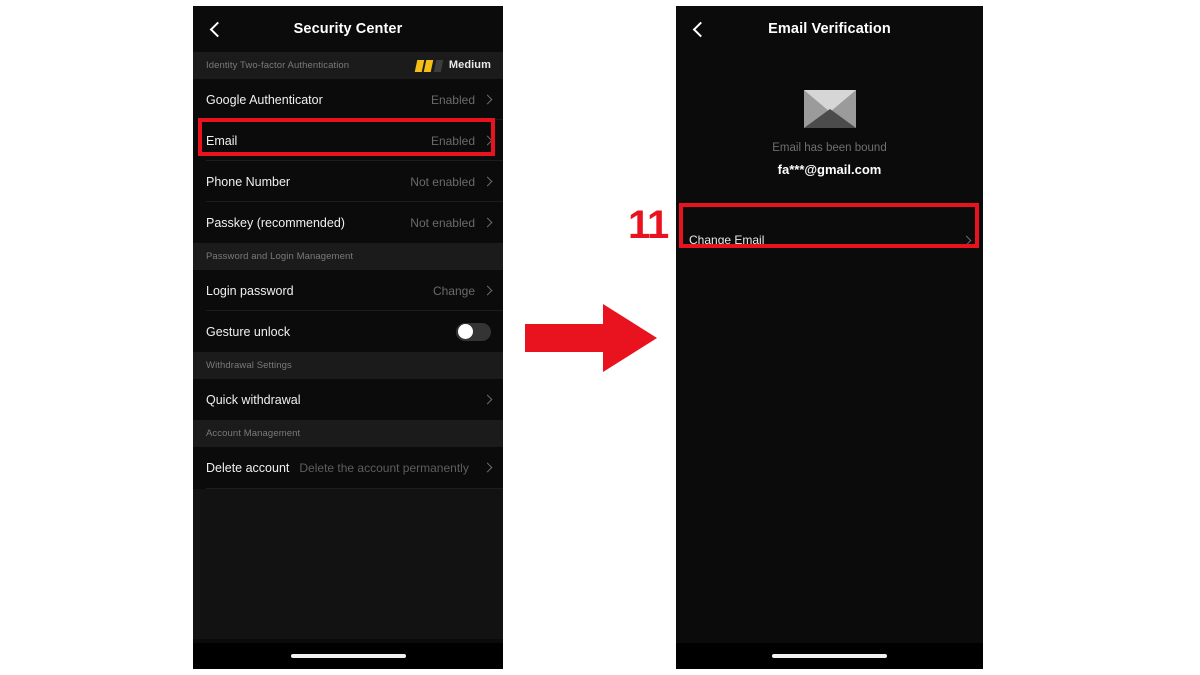  What do you see at coordinates (253, 399) in the screenshot?
I see `row-label: Quick withdrawal` at bounding box center [253, 399].